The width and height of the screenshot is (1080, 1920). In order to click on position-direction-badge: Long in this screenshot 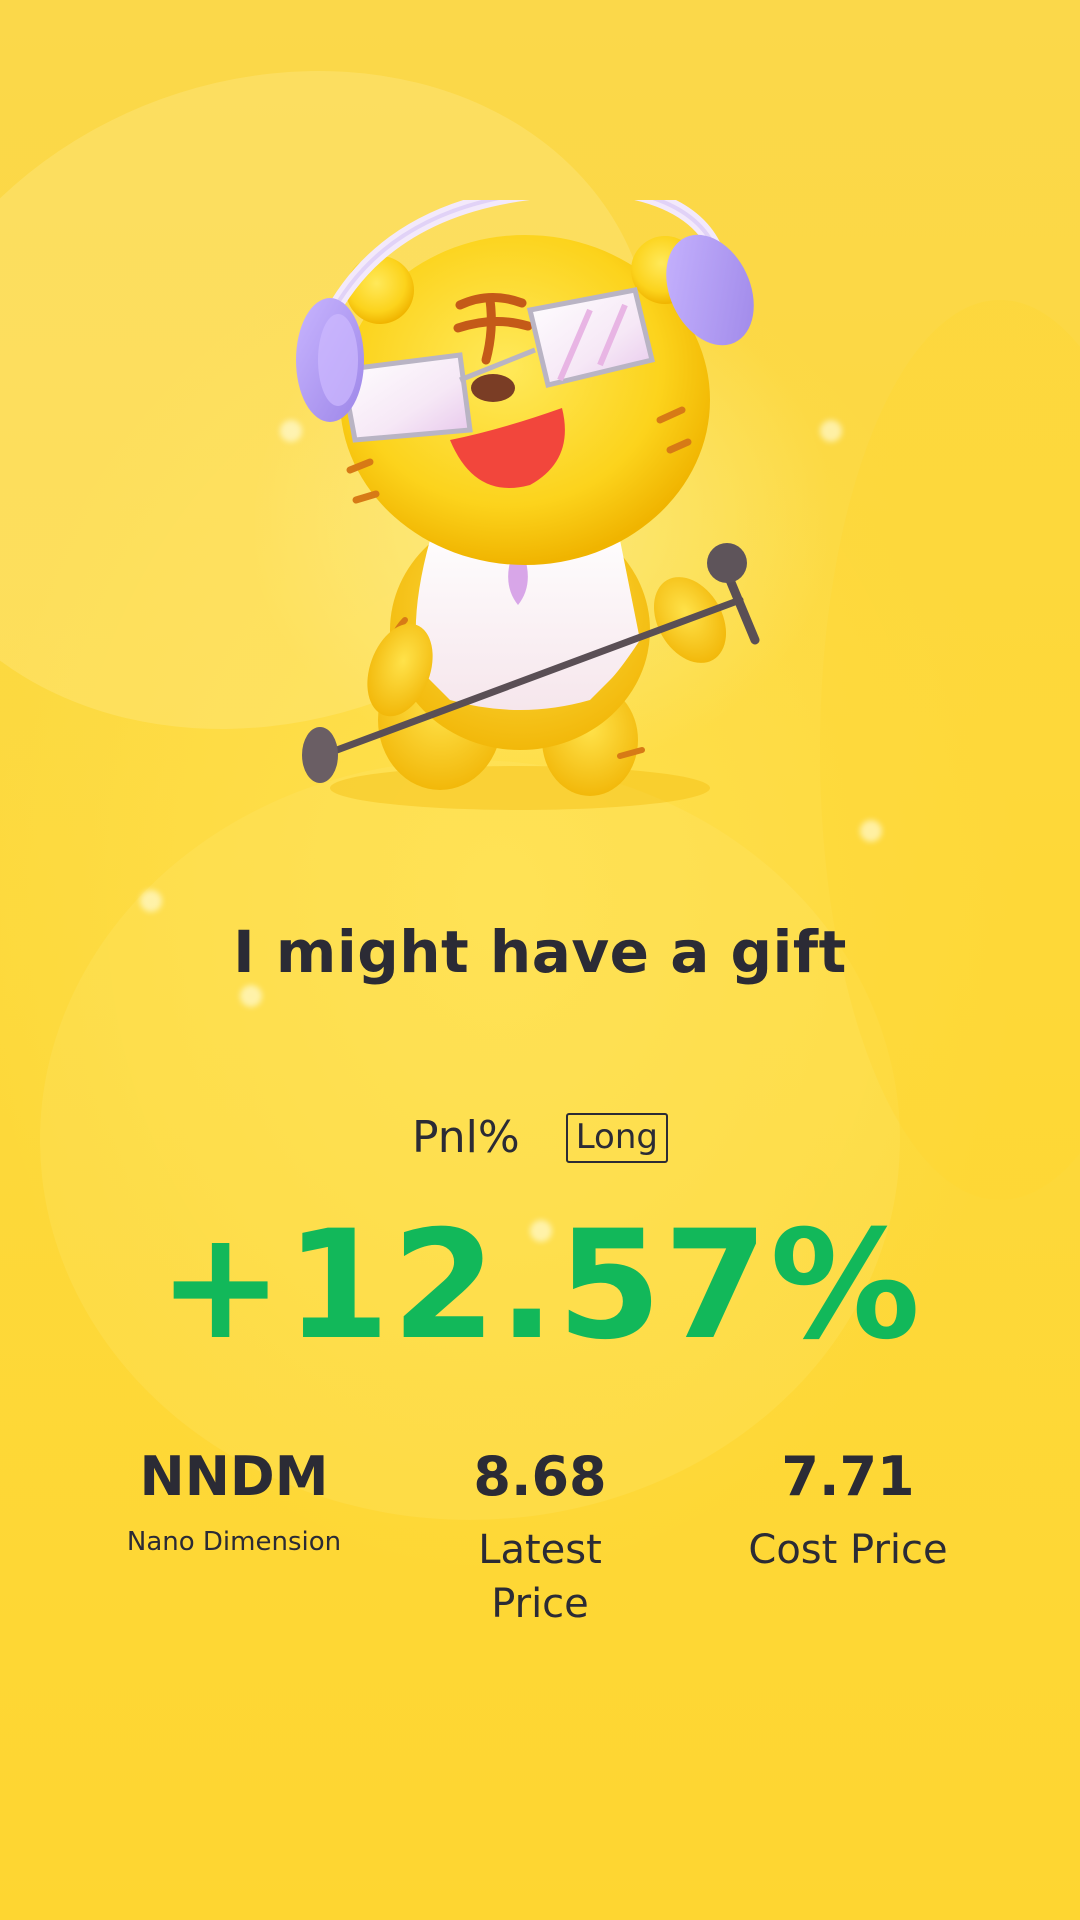, I will do `click(616, 1137)`.